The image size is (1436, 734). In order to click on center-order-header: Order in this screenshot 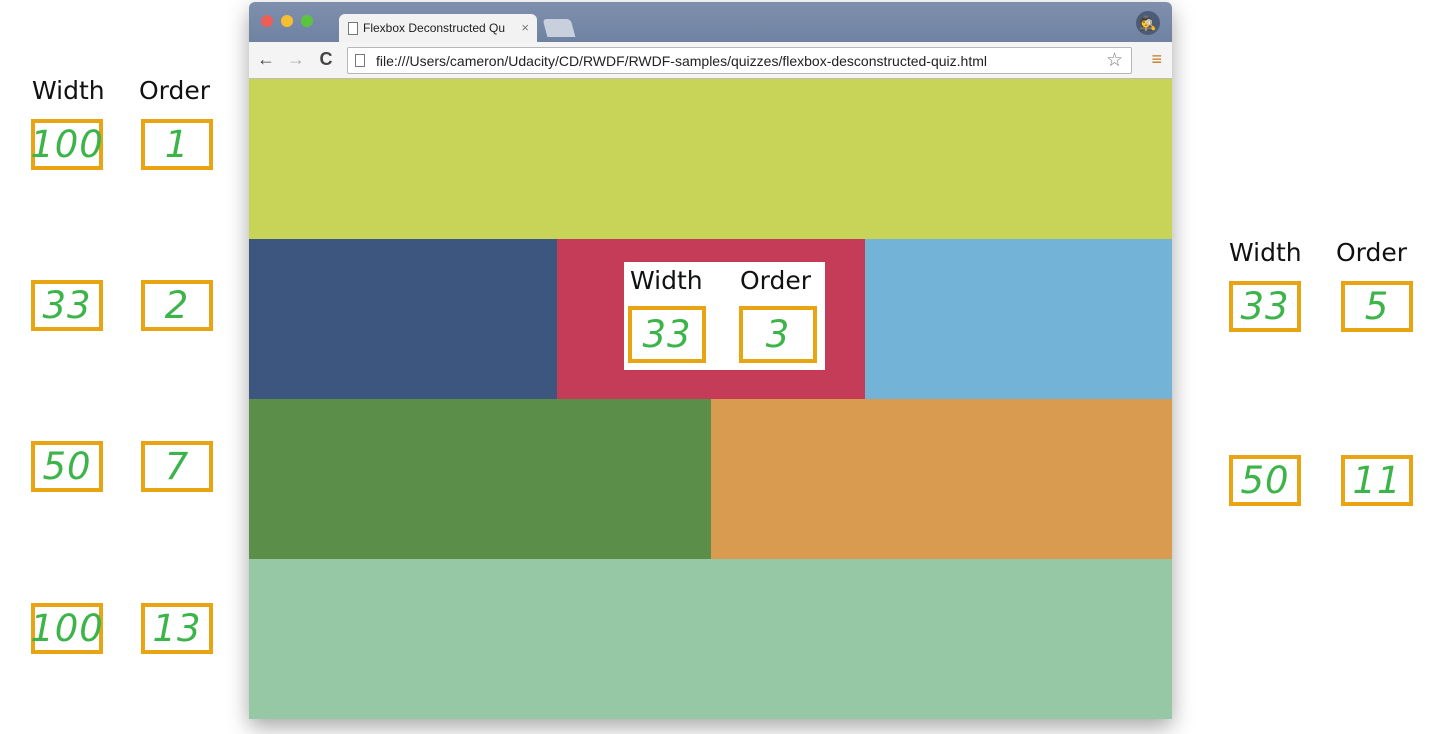, I will do `click(776, 280)`.